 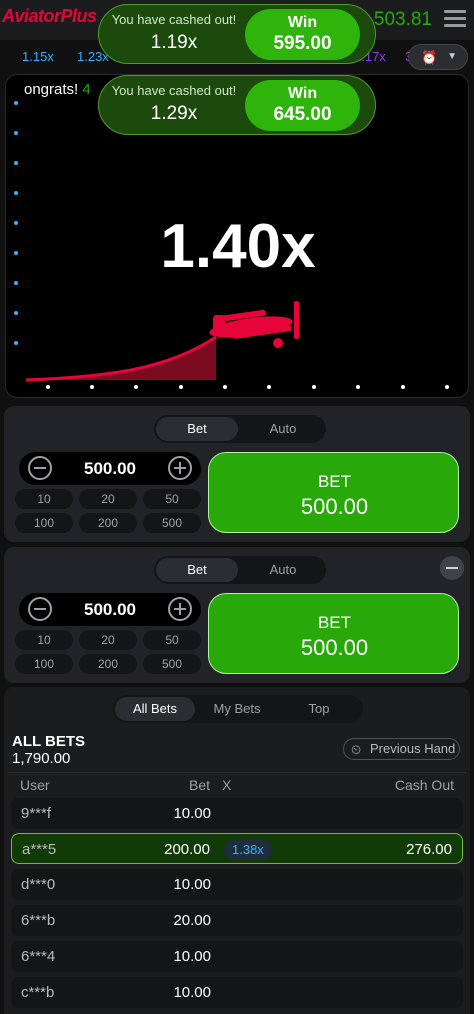 I want to click on win-badge: Win 645.00, so click(x=302, y=105).